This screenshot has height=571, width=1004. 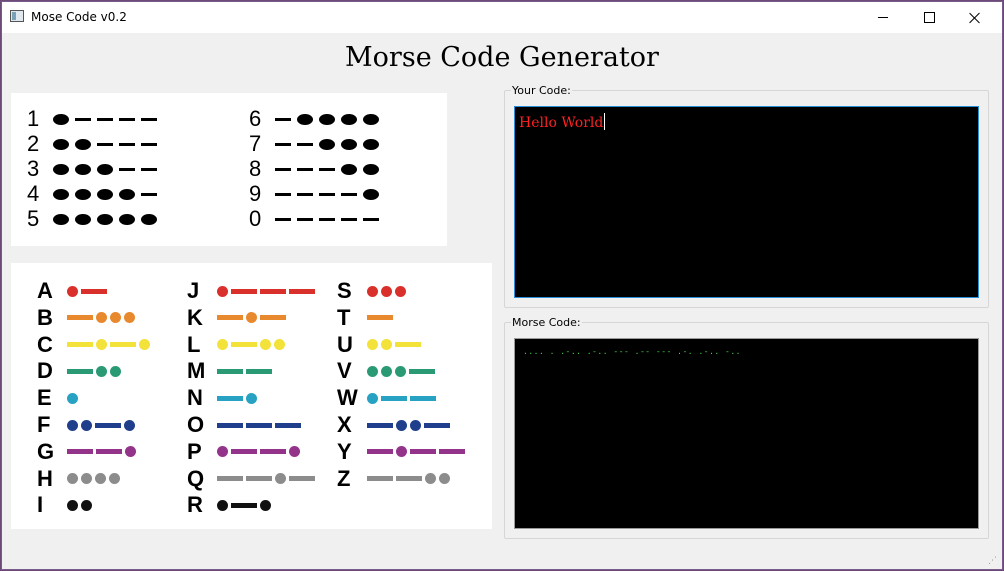 I want to click on letter-row: Q, so click(x=252, y=478).